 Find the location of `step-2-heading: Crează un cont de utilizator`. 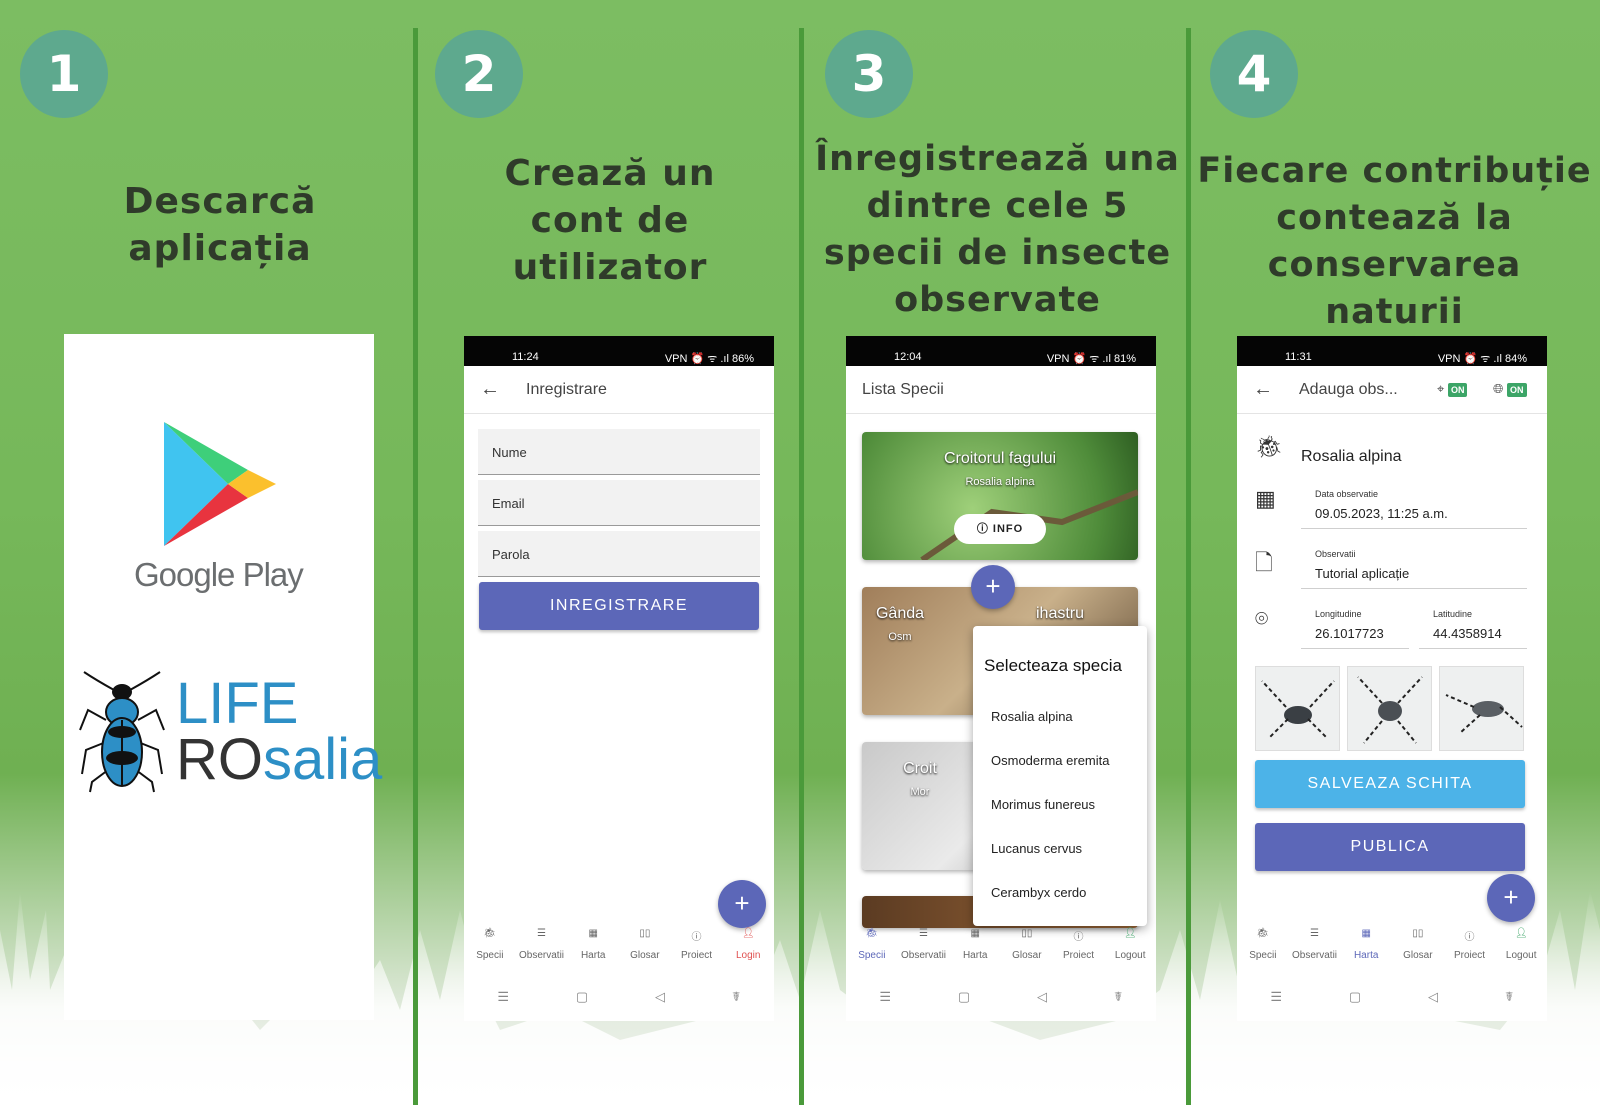

step-2-heading: Crează un cont de utilizator is located at coordinates (610, 220).